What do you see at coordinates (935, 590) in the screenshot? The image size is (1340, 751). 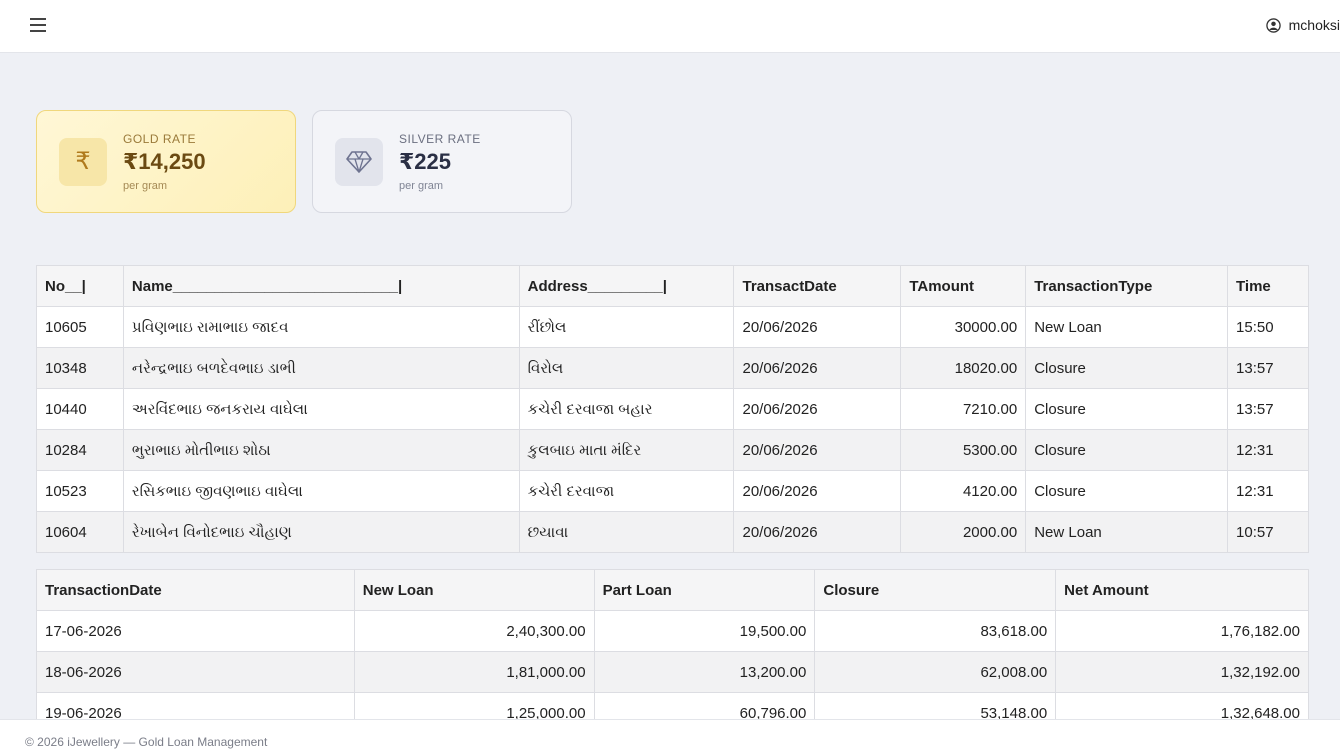 I see `col-header-closure: Closure` at bounding box center [935, 590].